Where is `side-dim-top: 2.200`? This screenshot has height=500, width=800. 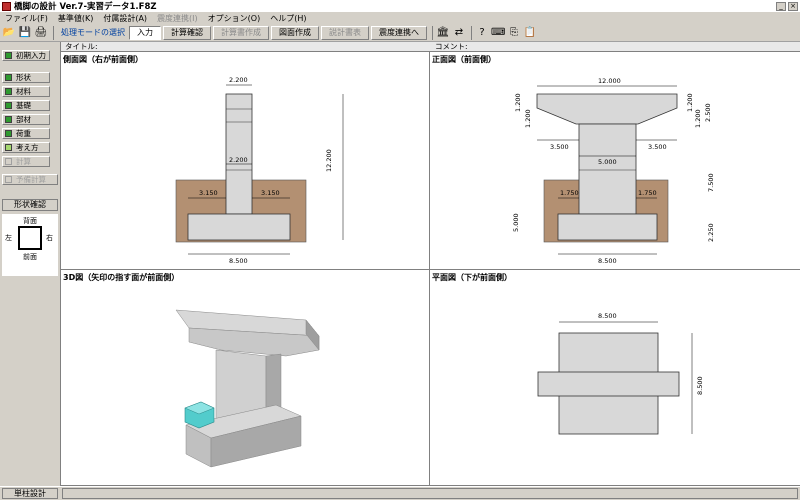 side-dim-top: 2.200 is located at coordinates (238, 80).